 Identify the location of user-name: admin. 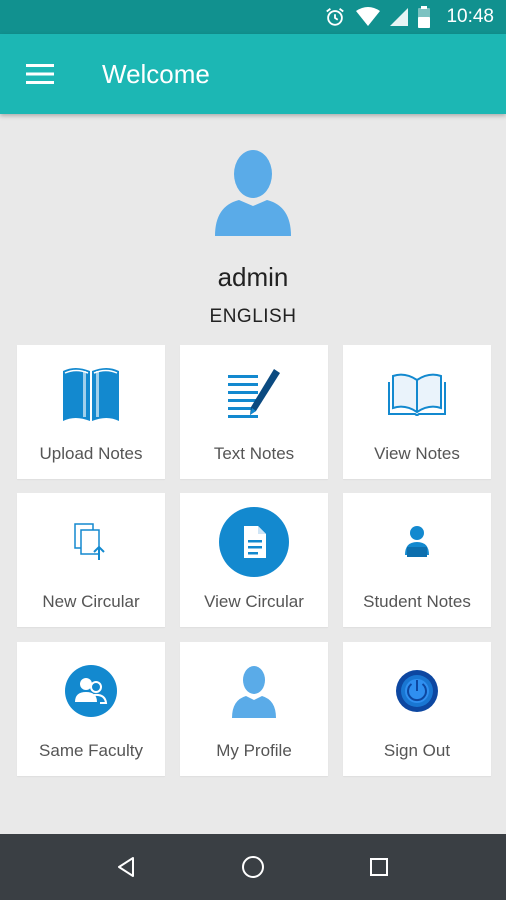
(253, 277).